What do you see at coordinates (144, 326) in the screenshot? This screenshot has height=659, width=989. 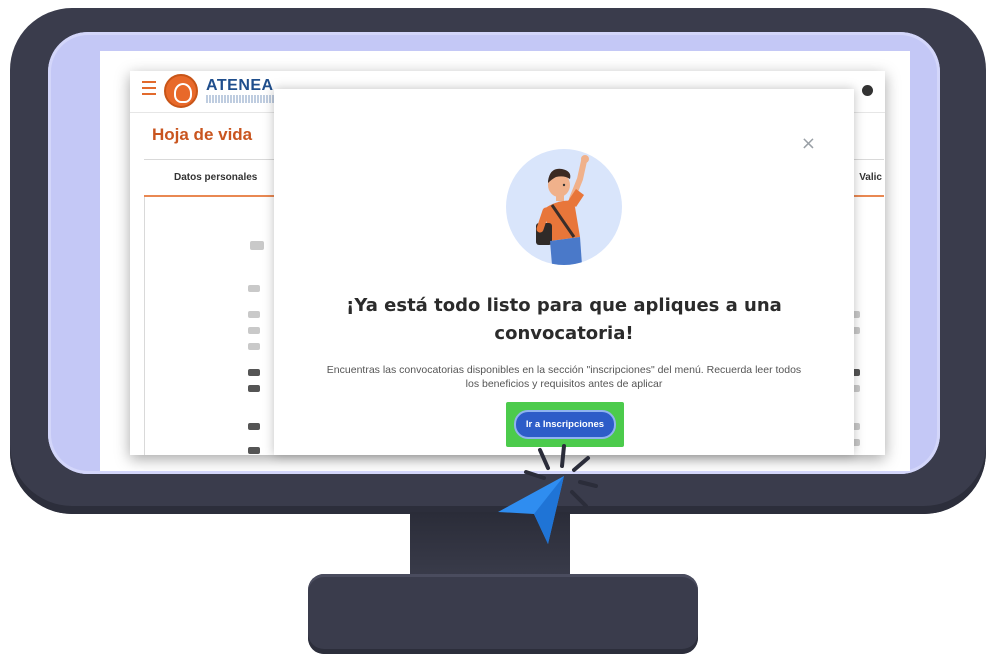 I see `content-divider` at bounding box center [144, 326].